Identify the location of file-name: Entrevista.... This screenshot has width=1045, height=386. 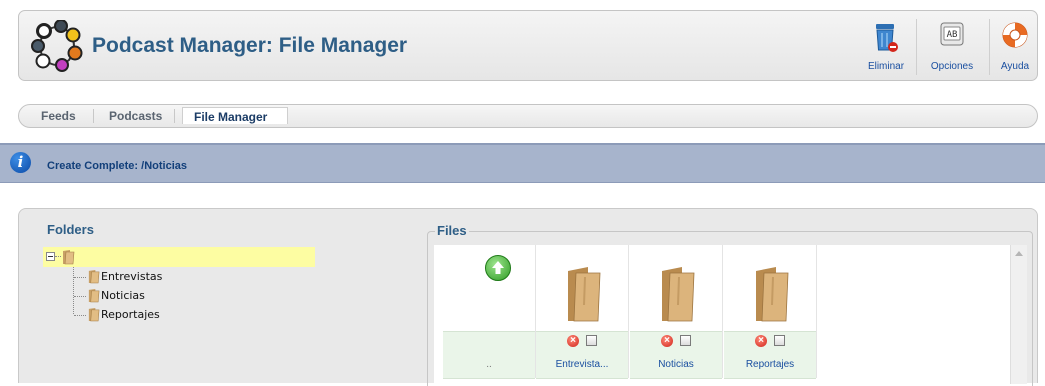
(582, 365).